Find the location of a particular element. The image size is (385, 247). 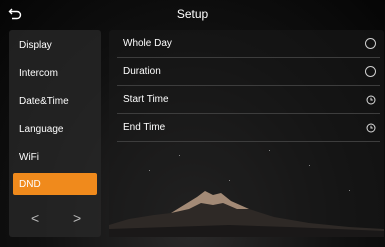

back-arrow-icon is located at coordinates (15, 14).